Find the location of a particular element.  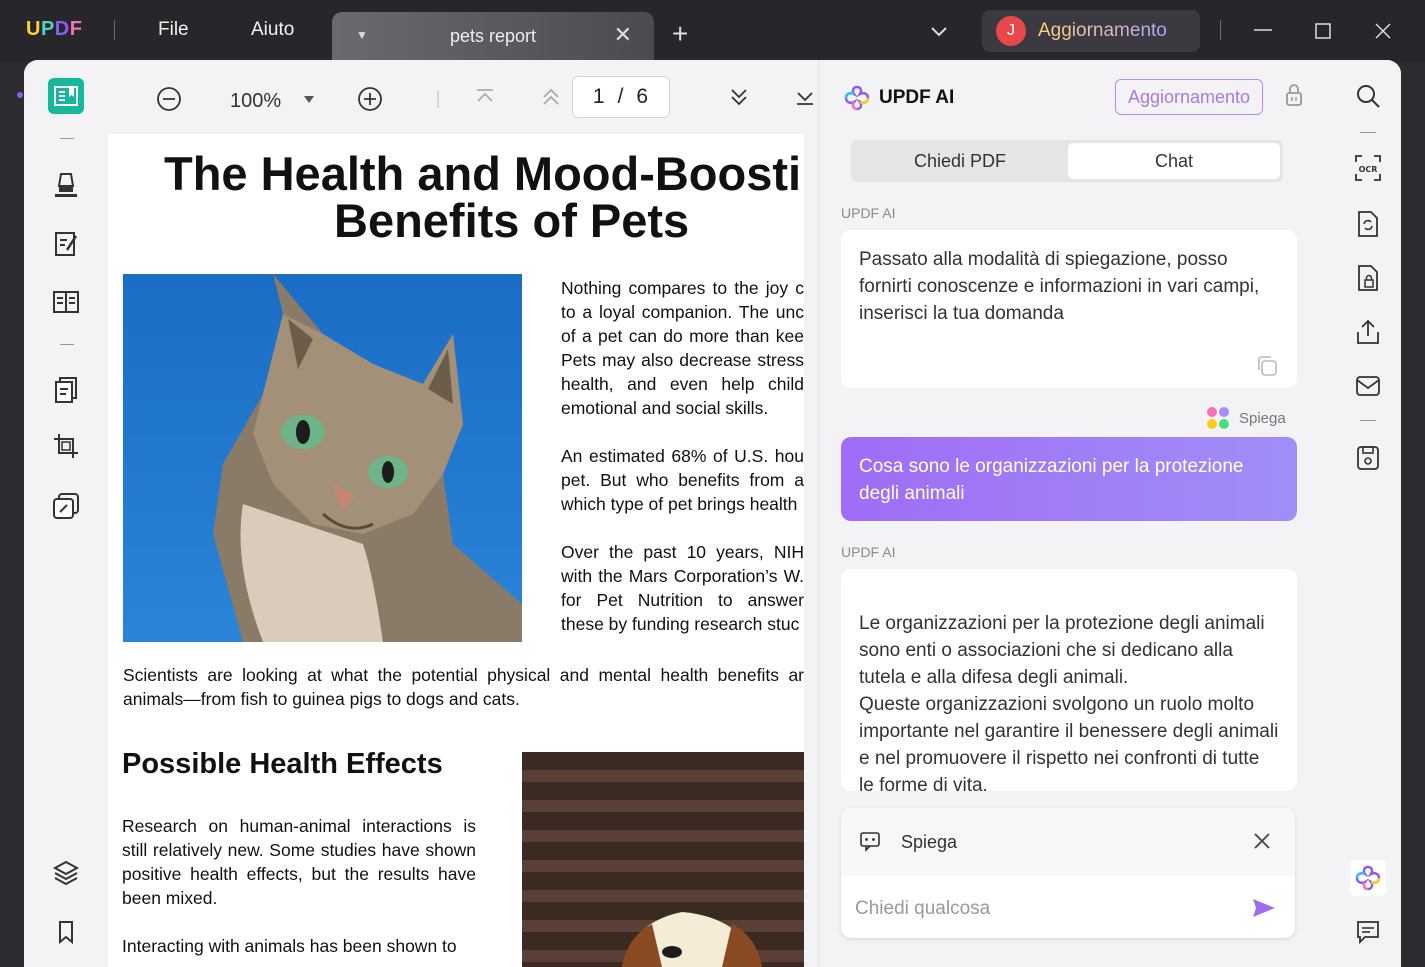

updf-ai-logo-icon is located at coordinates (857, 100).